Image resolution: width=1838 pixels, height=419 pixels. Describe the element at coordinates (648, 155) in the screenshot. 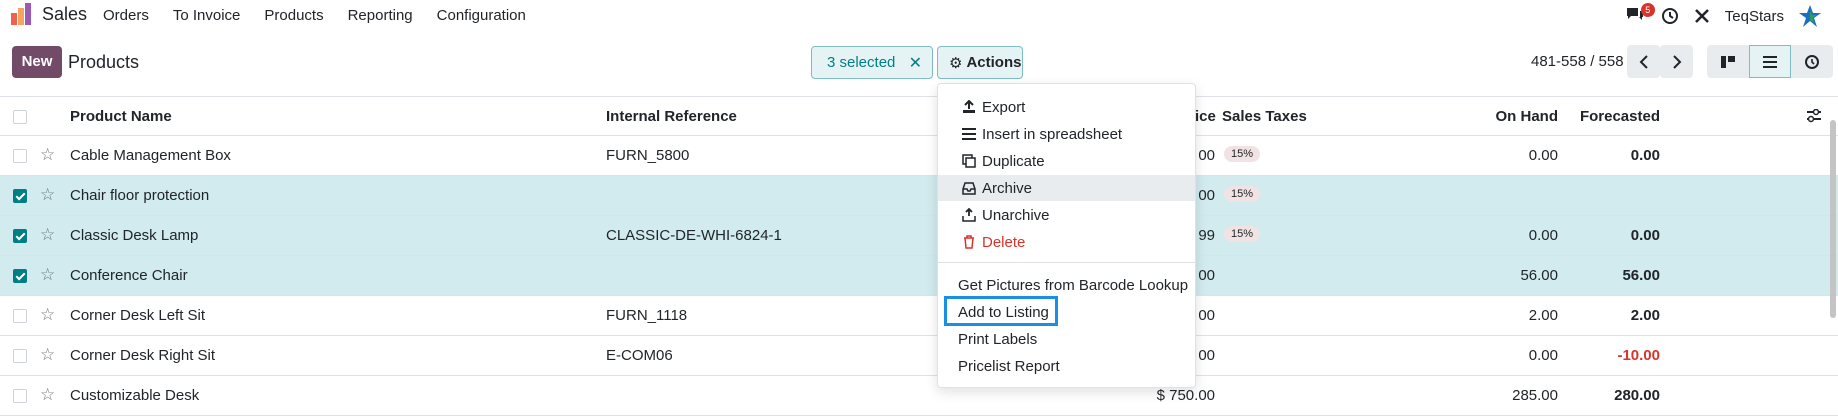

I see `internal-reference: FURN_5800` at that location.